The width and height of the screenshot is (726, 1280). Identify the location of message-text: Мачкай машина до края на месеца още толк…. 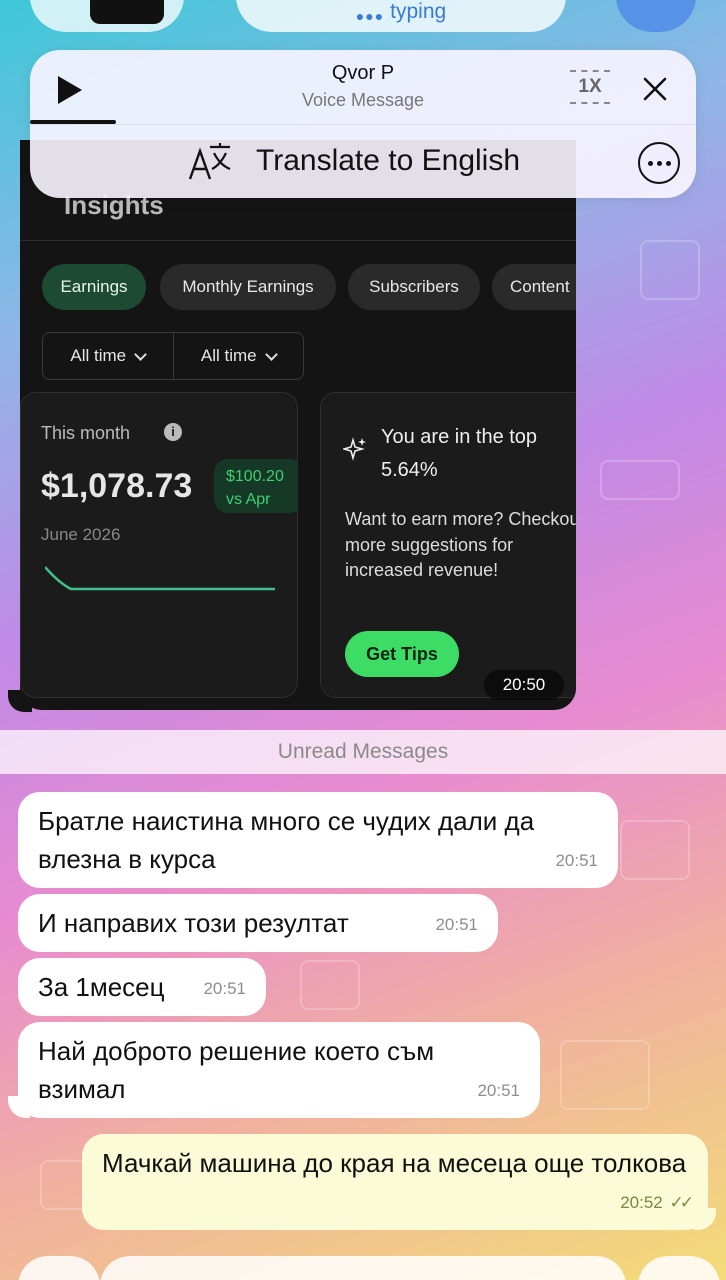
(394, 1163).